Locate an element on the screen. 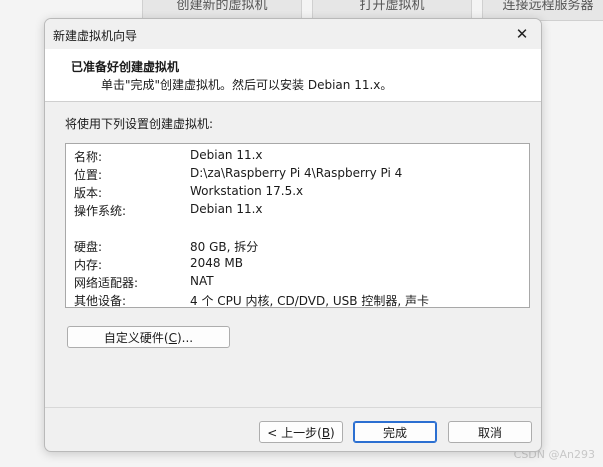  summary-key: 操作系统: is located at coordinates (100, 211).